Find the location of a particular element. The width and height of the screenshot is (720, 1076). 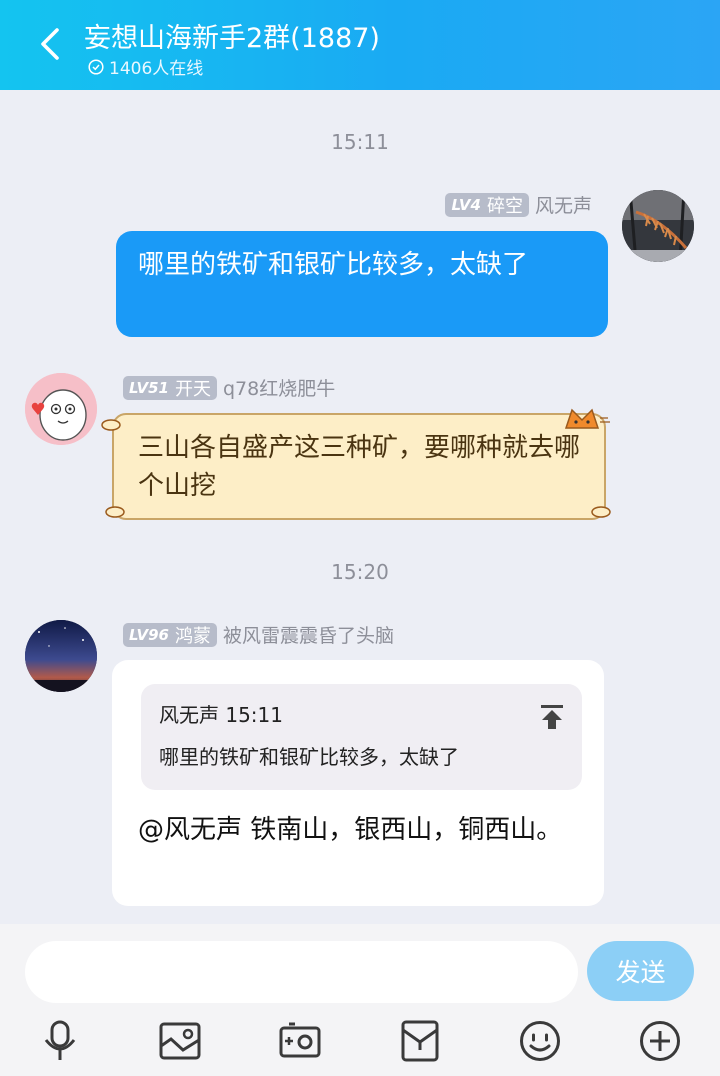

image-icon is located at coordinates (180, 1041).